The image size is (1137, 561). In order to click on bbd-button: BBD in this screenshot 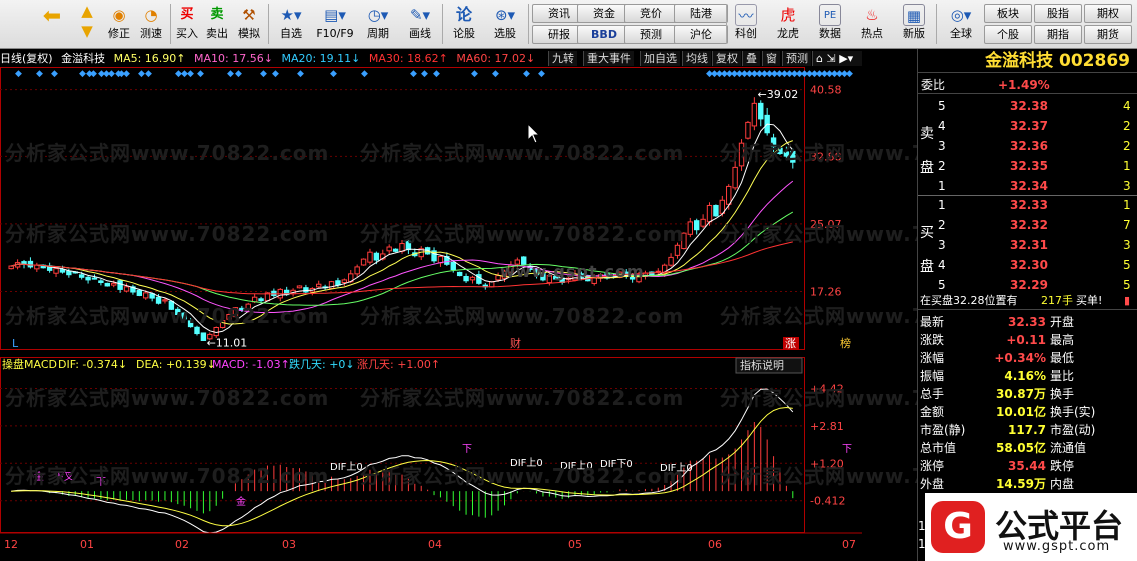, I will do `click(604, 34)`.